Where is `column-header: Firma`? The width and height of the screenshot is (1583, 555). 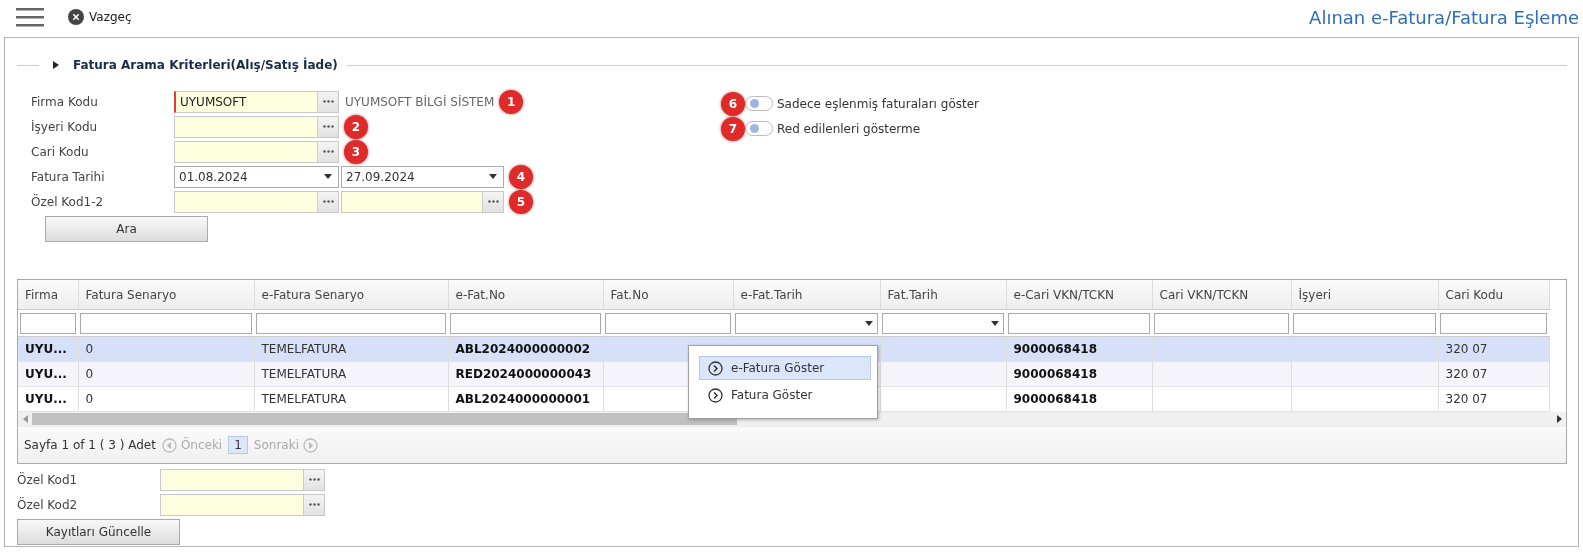 column-header: Firma is located at coordinates (48, 295).